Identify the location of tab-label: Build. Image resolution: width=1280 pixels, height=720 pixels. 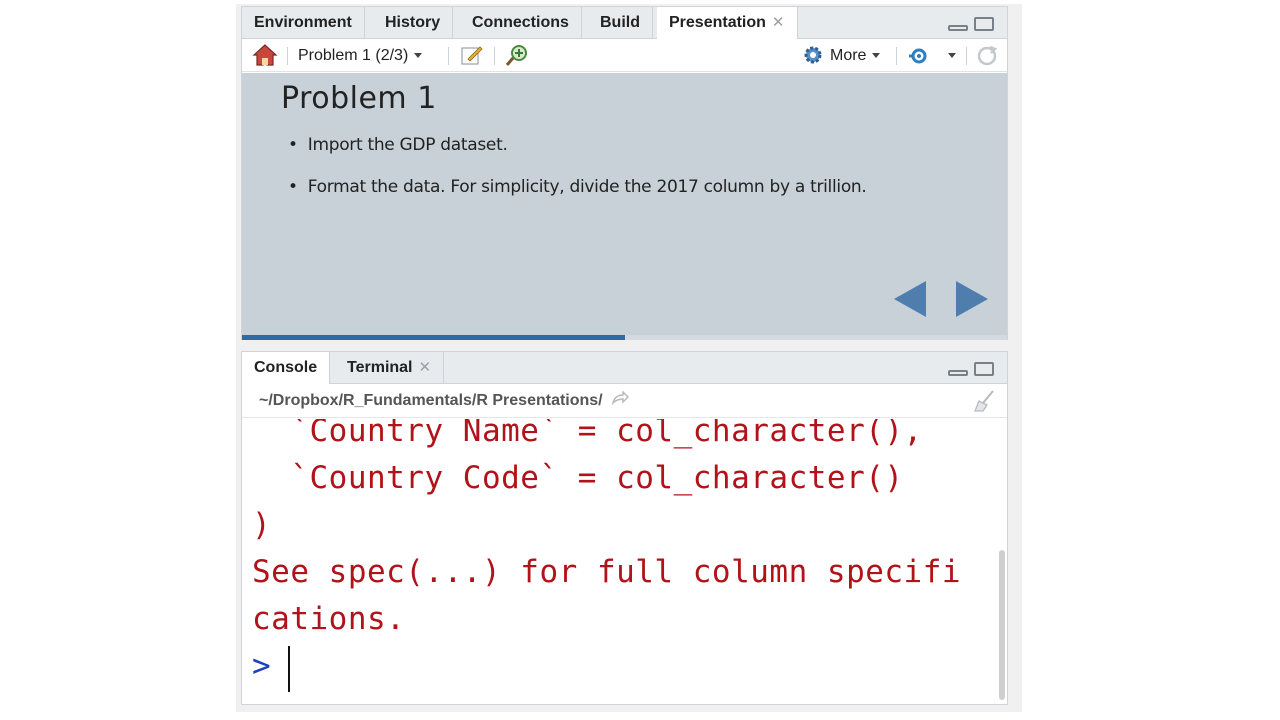
(620, 22).